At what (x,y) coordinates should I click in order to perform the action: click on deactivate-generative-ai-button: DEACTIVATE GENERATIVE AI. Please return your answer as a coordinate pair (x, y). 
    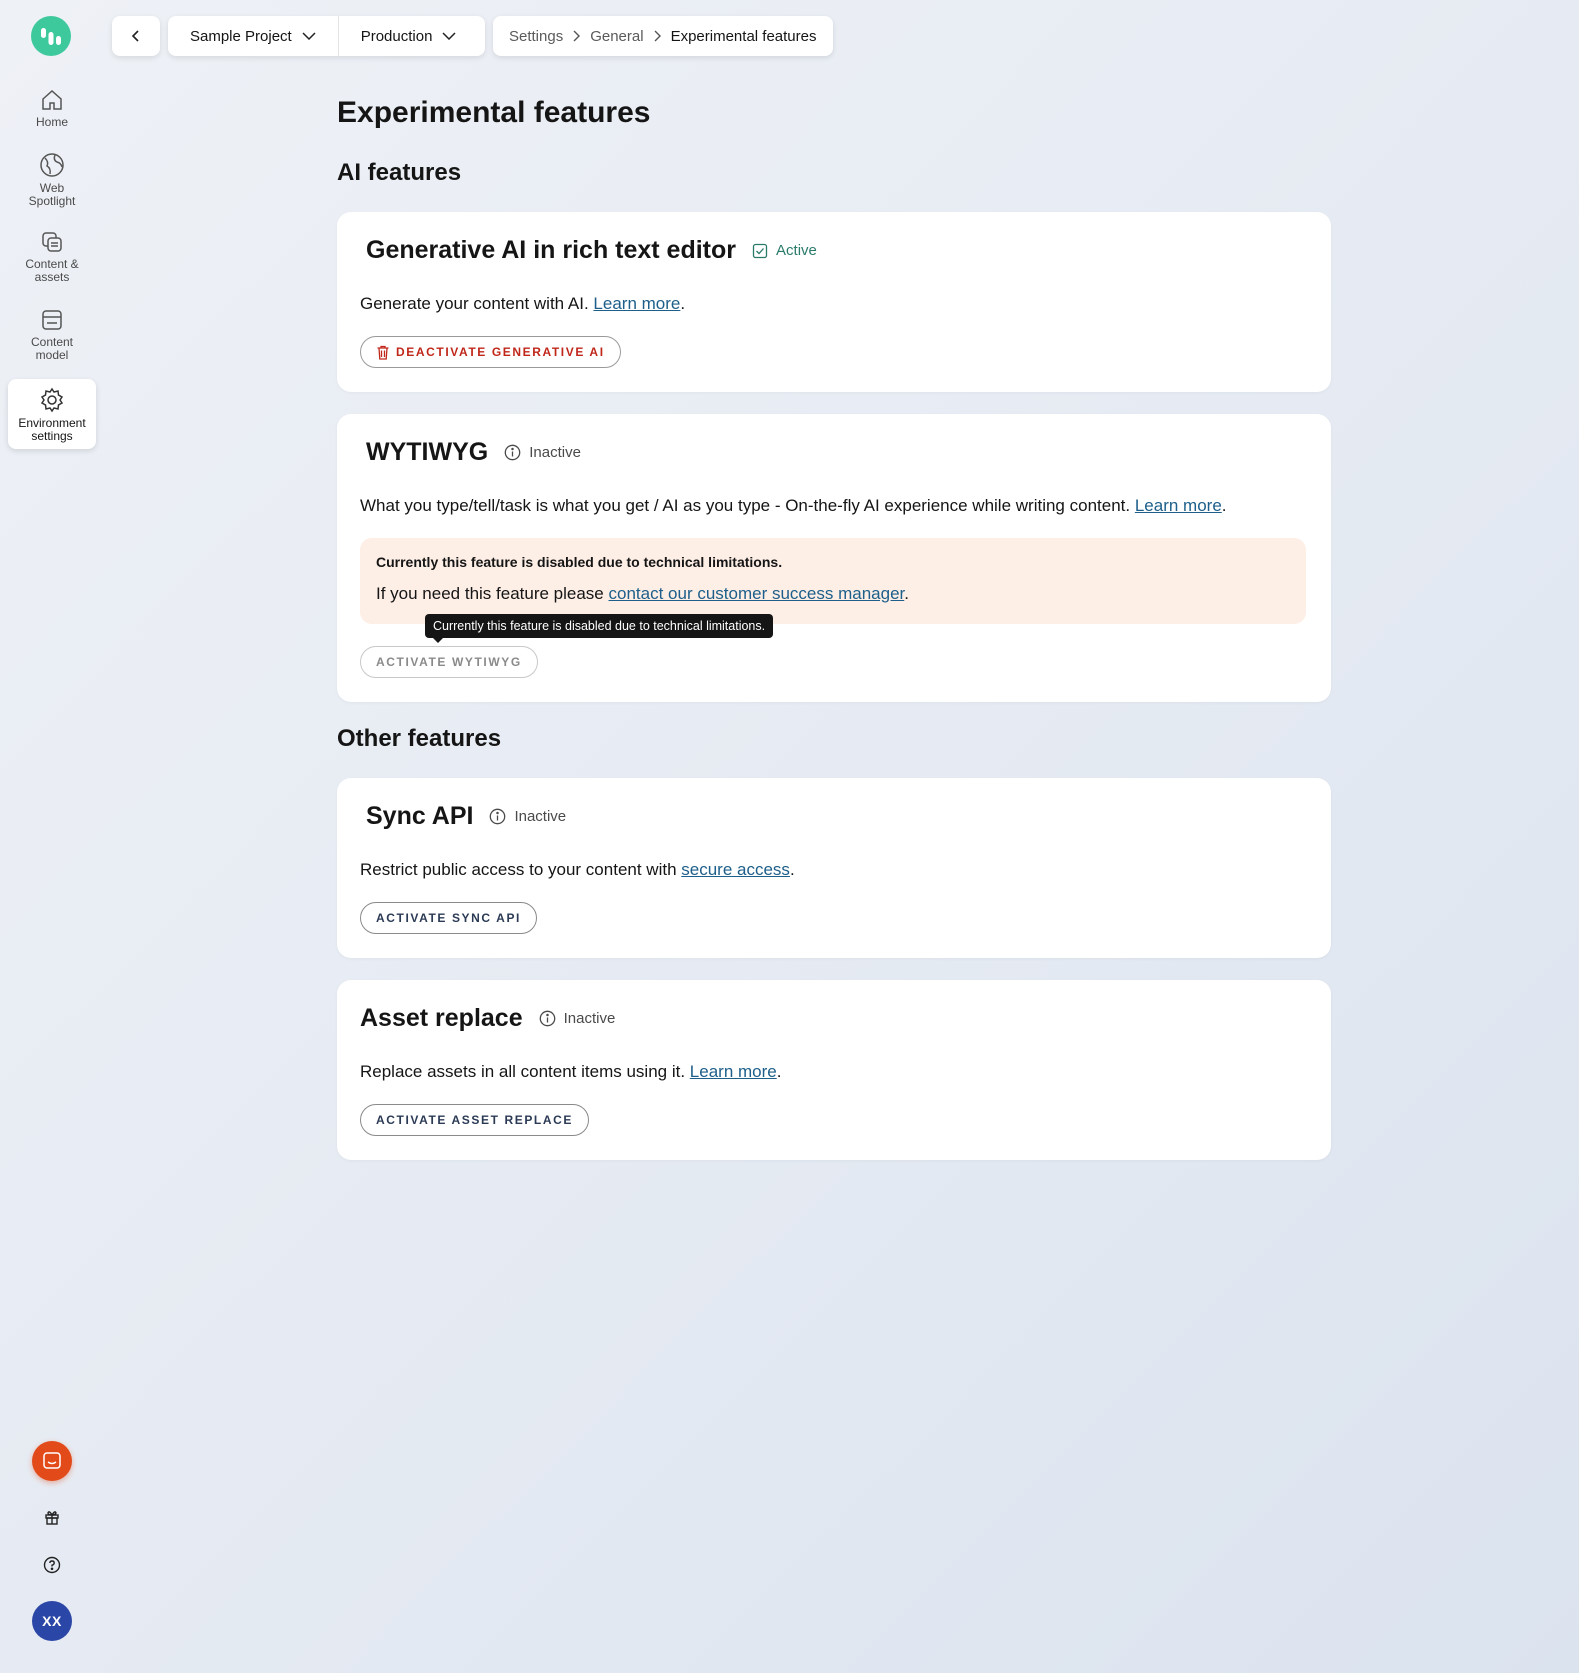
    Looking at the image, I should click on (490, 352).